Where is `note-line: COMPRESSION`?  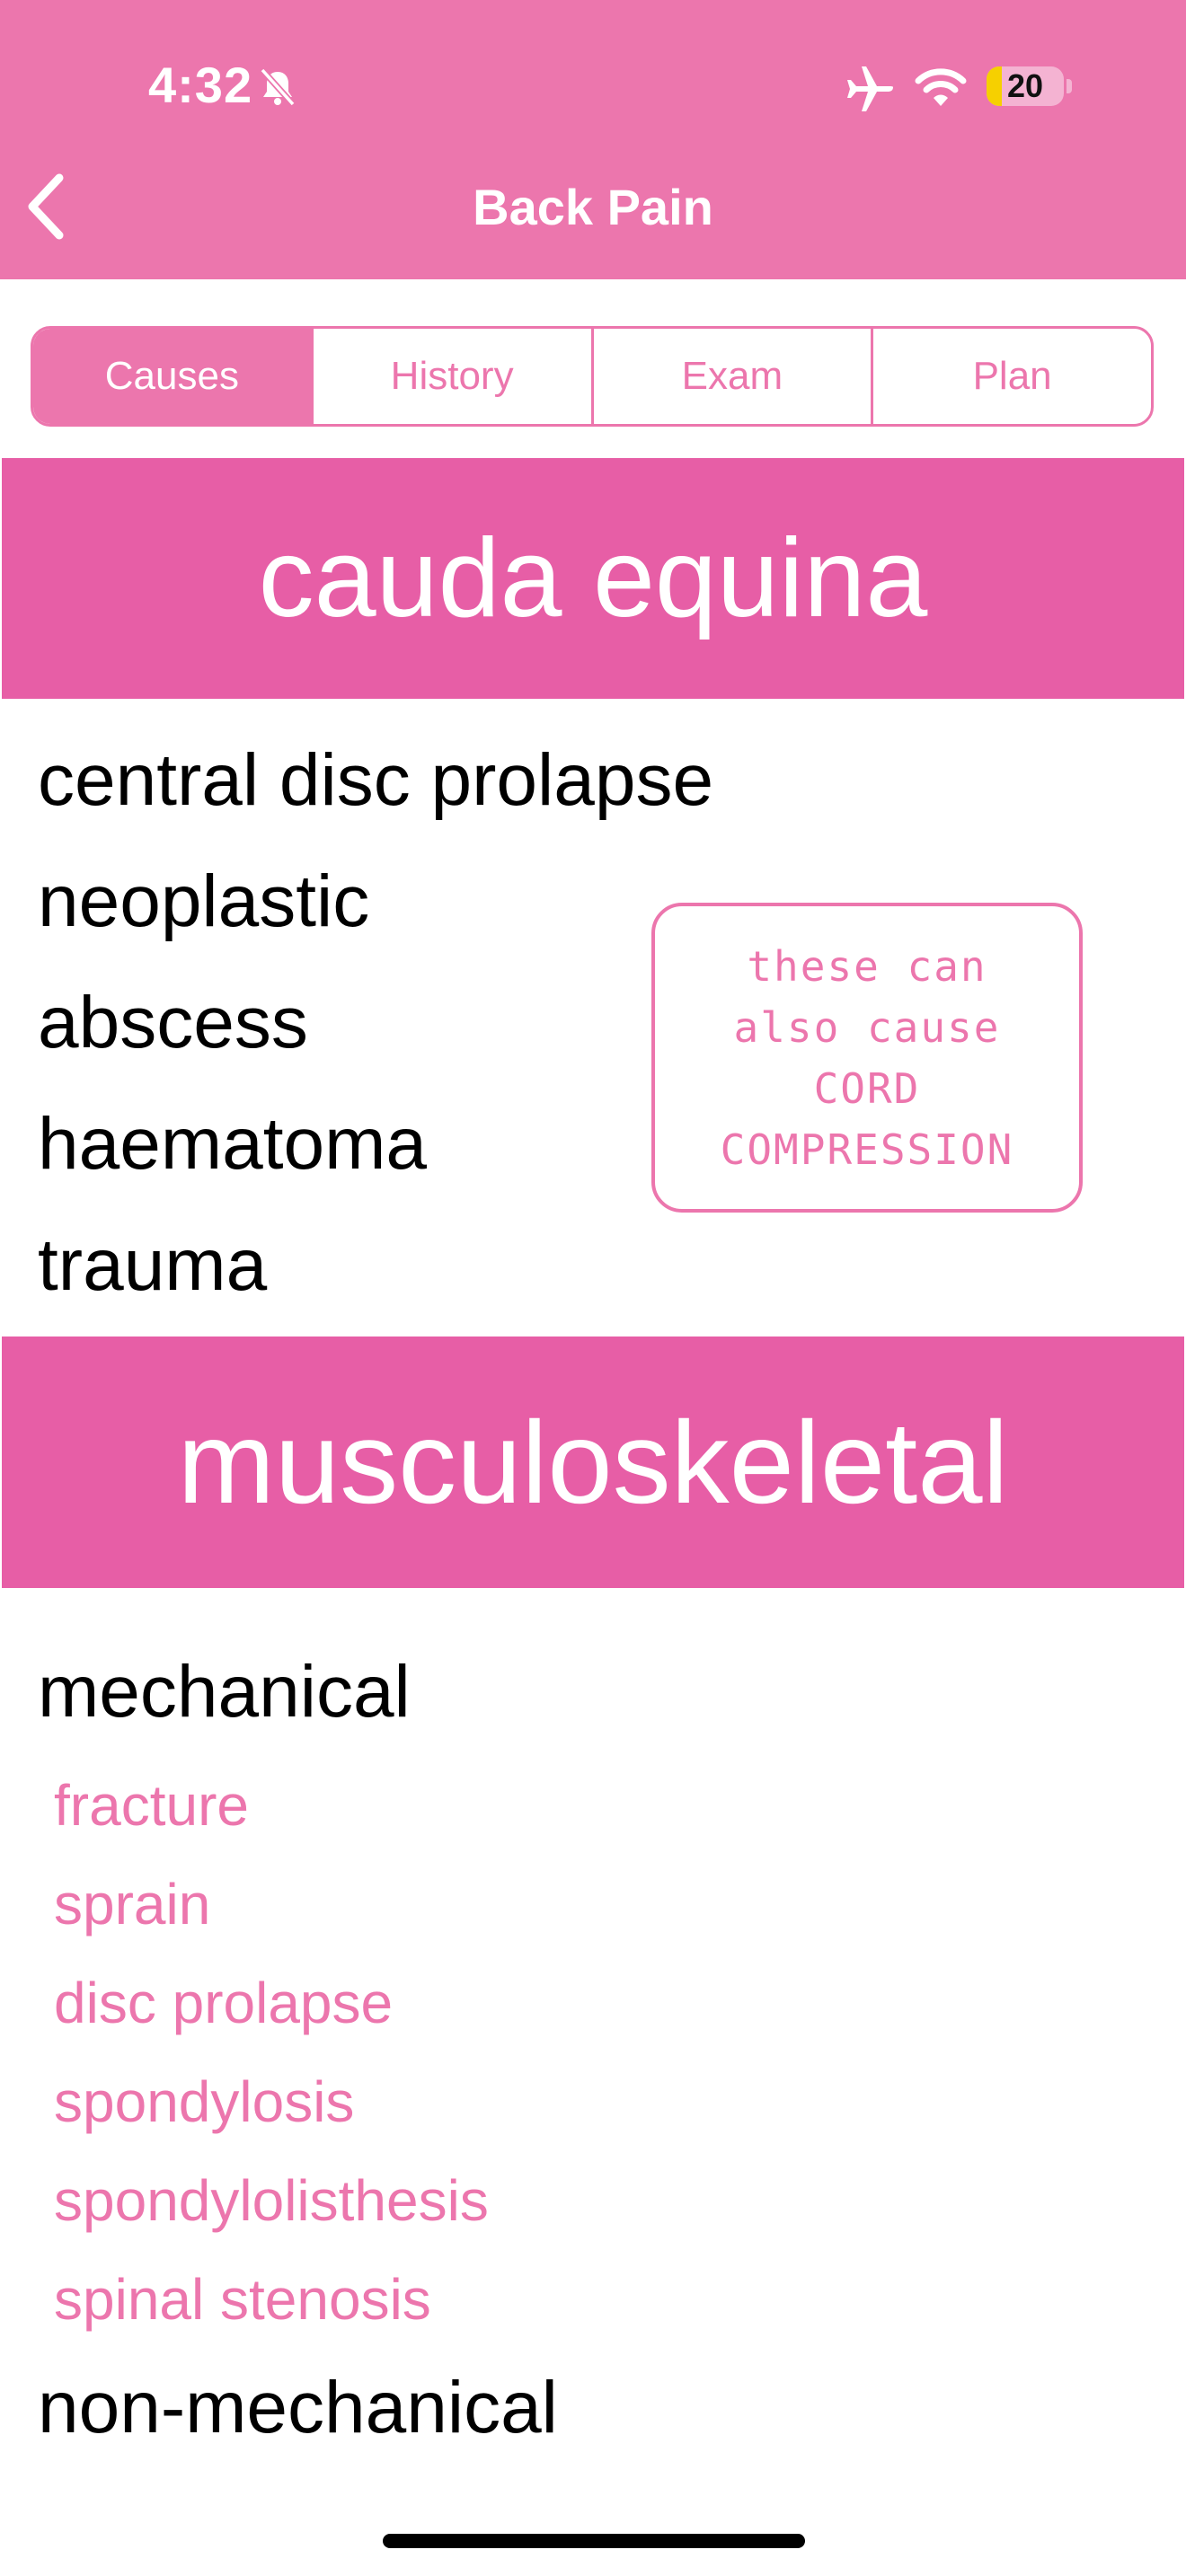
note-line: COMPRESSION is located at coordinates (867, 1149).